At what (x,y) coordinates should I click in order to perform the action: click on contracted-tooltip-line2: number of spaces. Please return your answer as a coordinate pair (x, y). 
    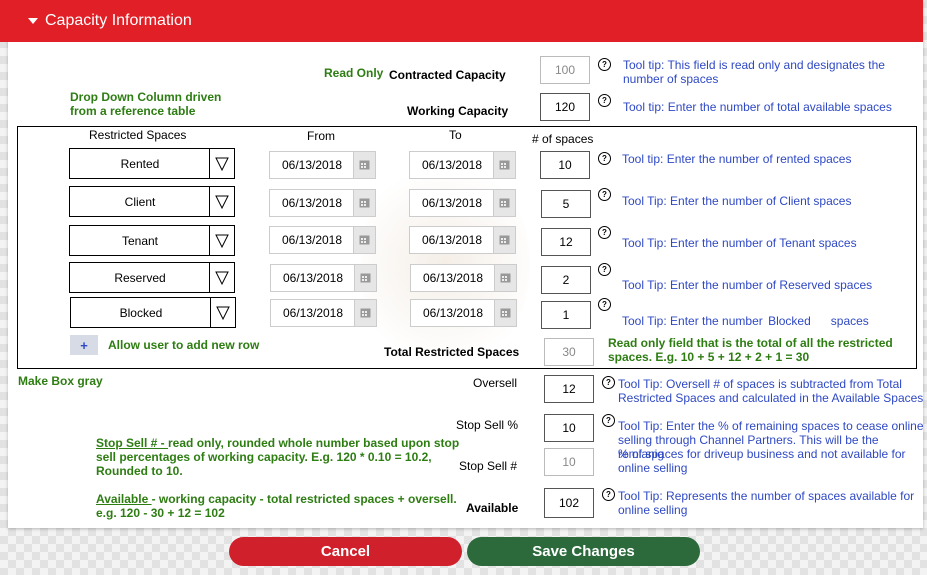
    Looking at the image, I should click on (671, 79).